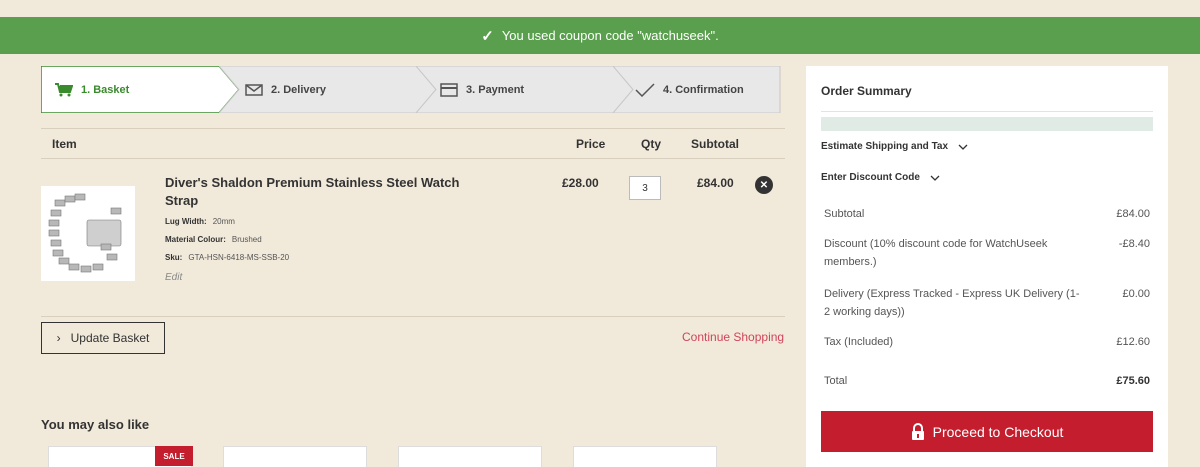 This screenshot has width=1200, height=467. Describe the element at coordinates (95, 424) in the screenshot. I see `also-like-title: You may also like` at that location.